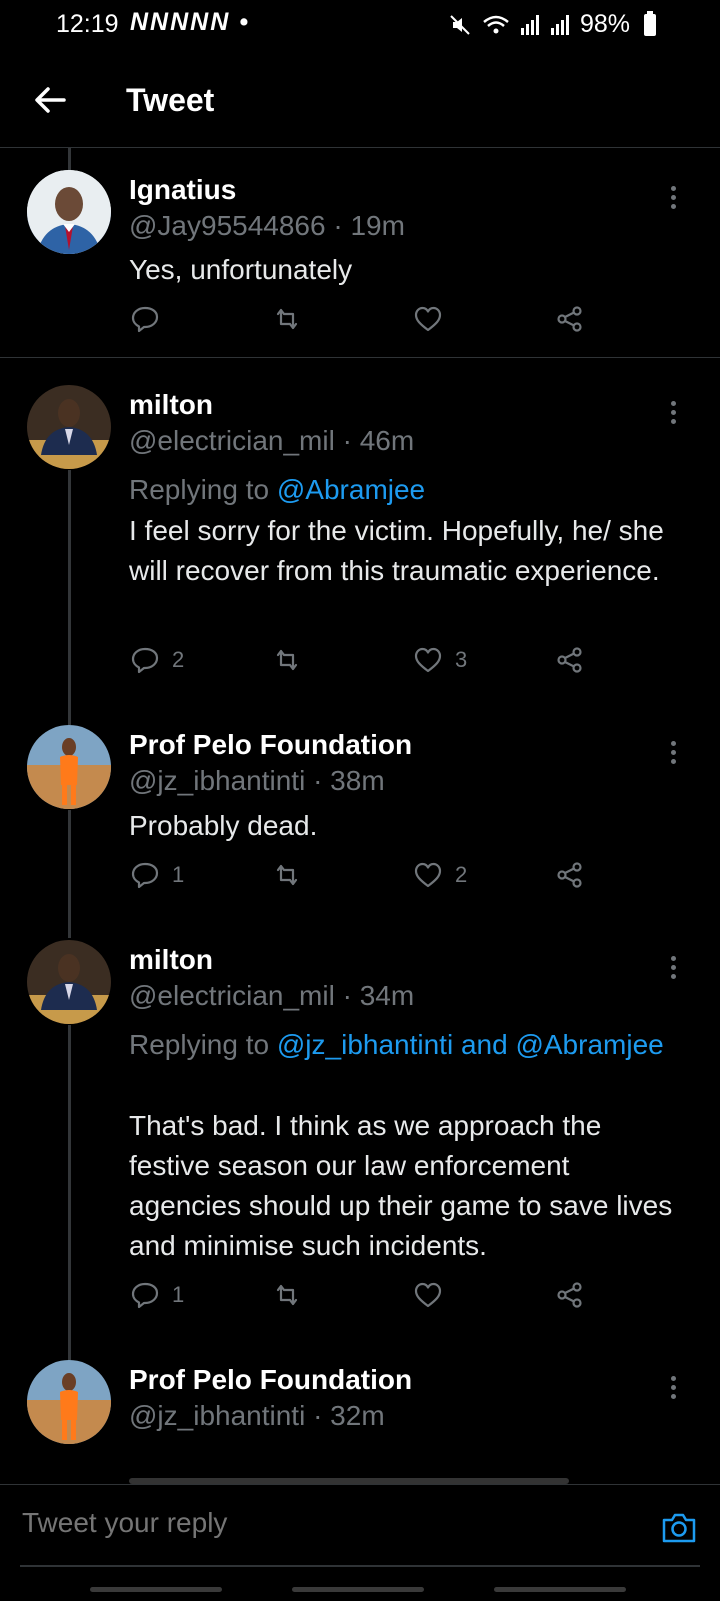  Describe the element at coordinates (679, 1528) in the screenshot. I see `camera-icon` at that location.